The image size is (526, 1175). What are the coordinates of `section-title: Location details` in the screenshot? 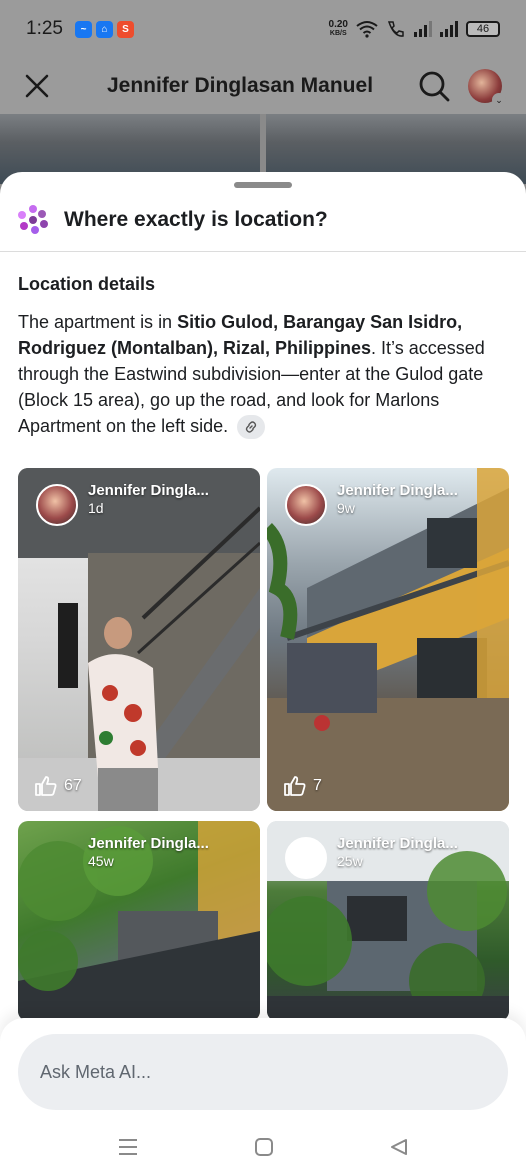 It's located at (87, 284).